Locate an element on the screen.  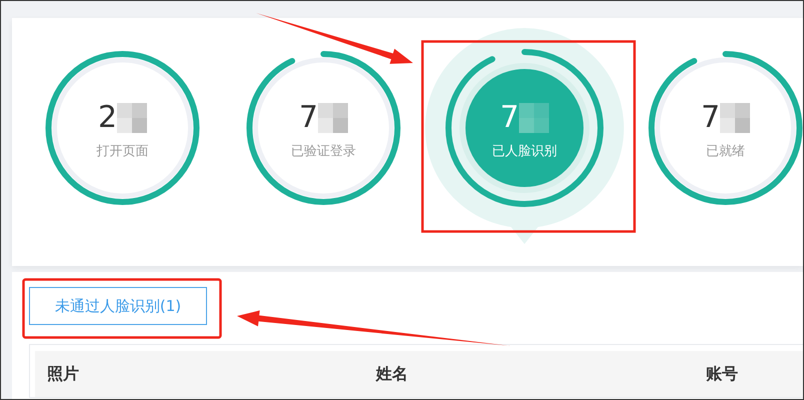
column-header: 账号 is located at coordinates (722, 374).